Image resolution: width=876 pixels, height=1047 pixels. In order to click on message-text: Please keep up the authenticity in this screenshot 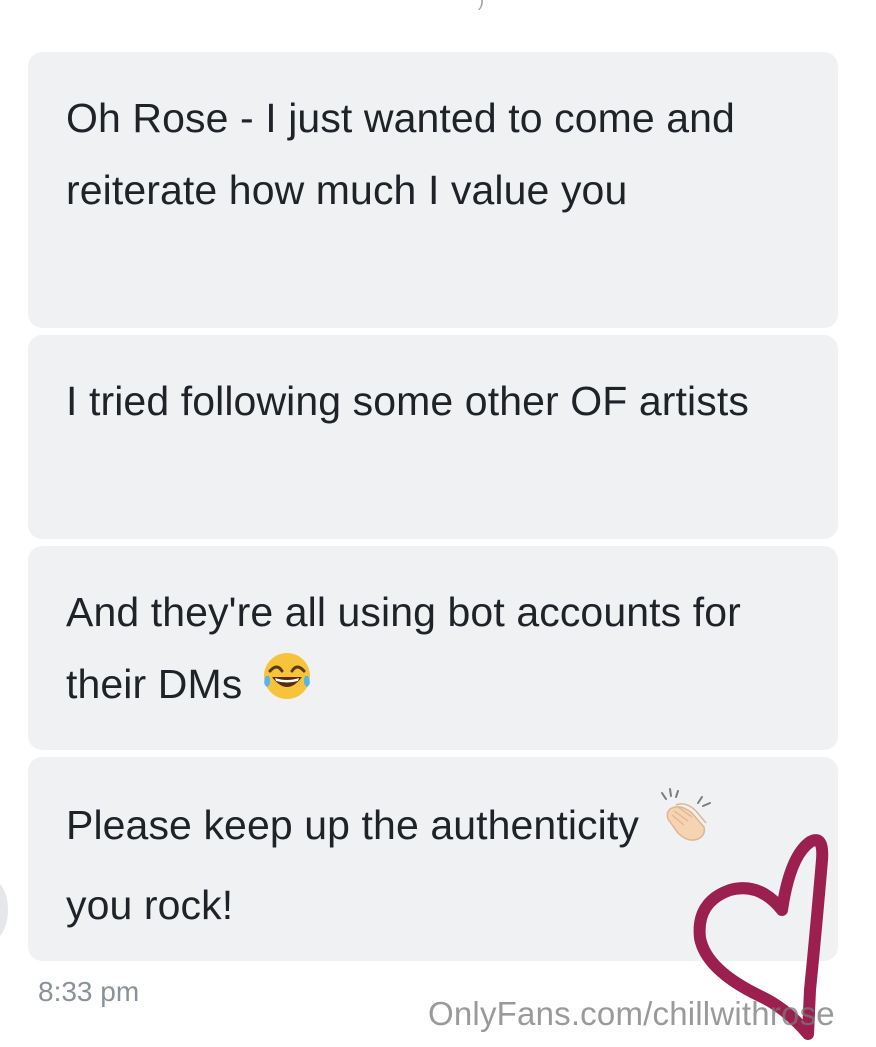, I will do `click(352, 824)`.